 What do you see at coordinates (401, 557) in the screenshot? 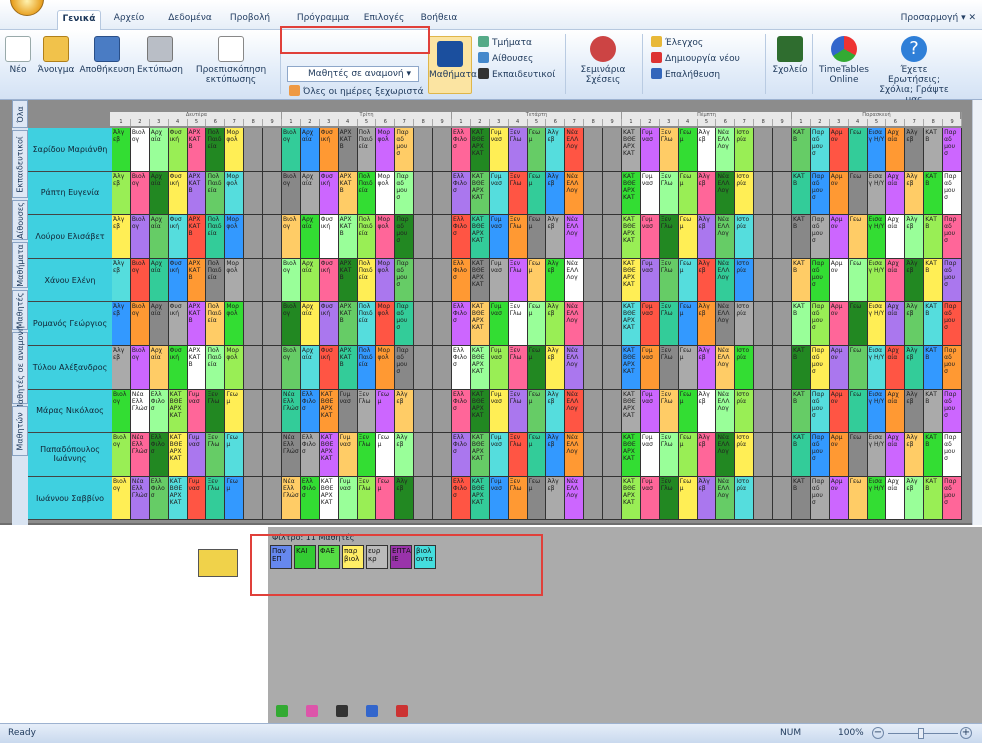
I see `filter-chip: ΕΠΤΑ ΙΕ` at bounding box center [401, 557].